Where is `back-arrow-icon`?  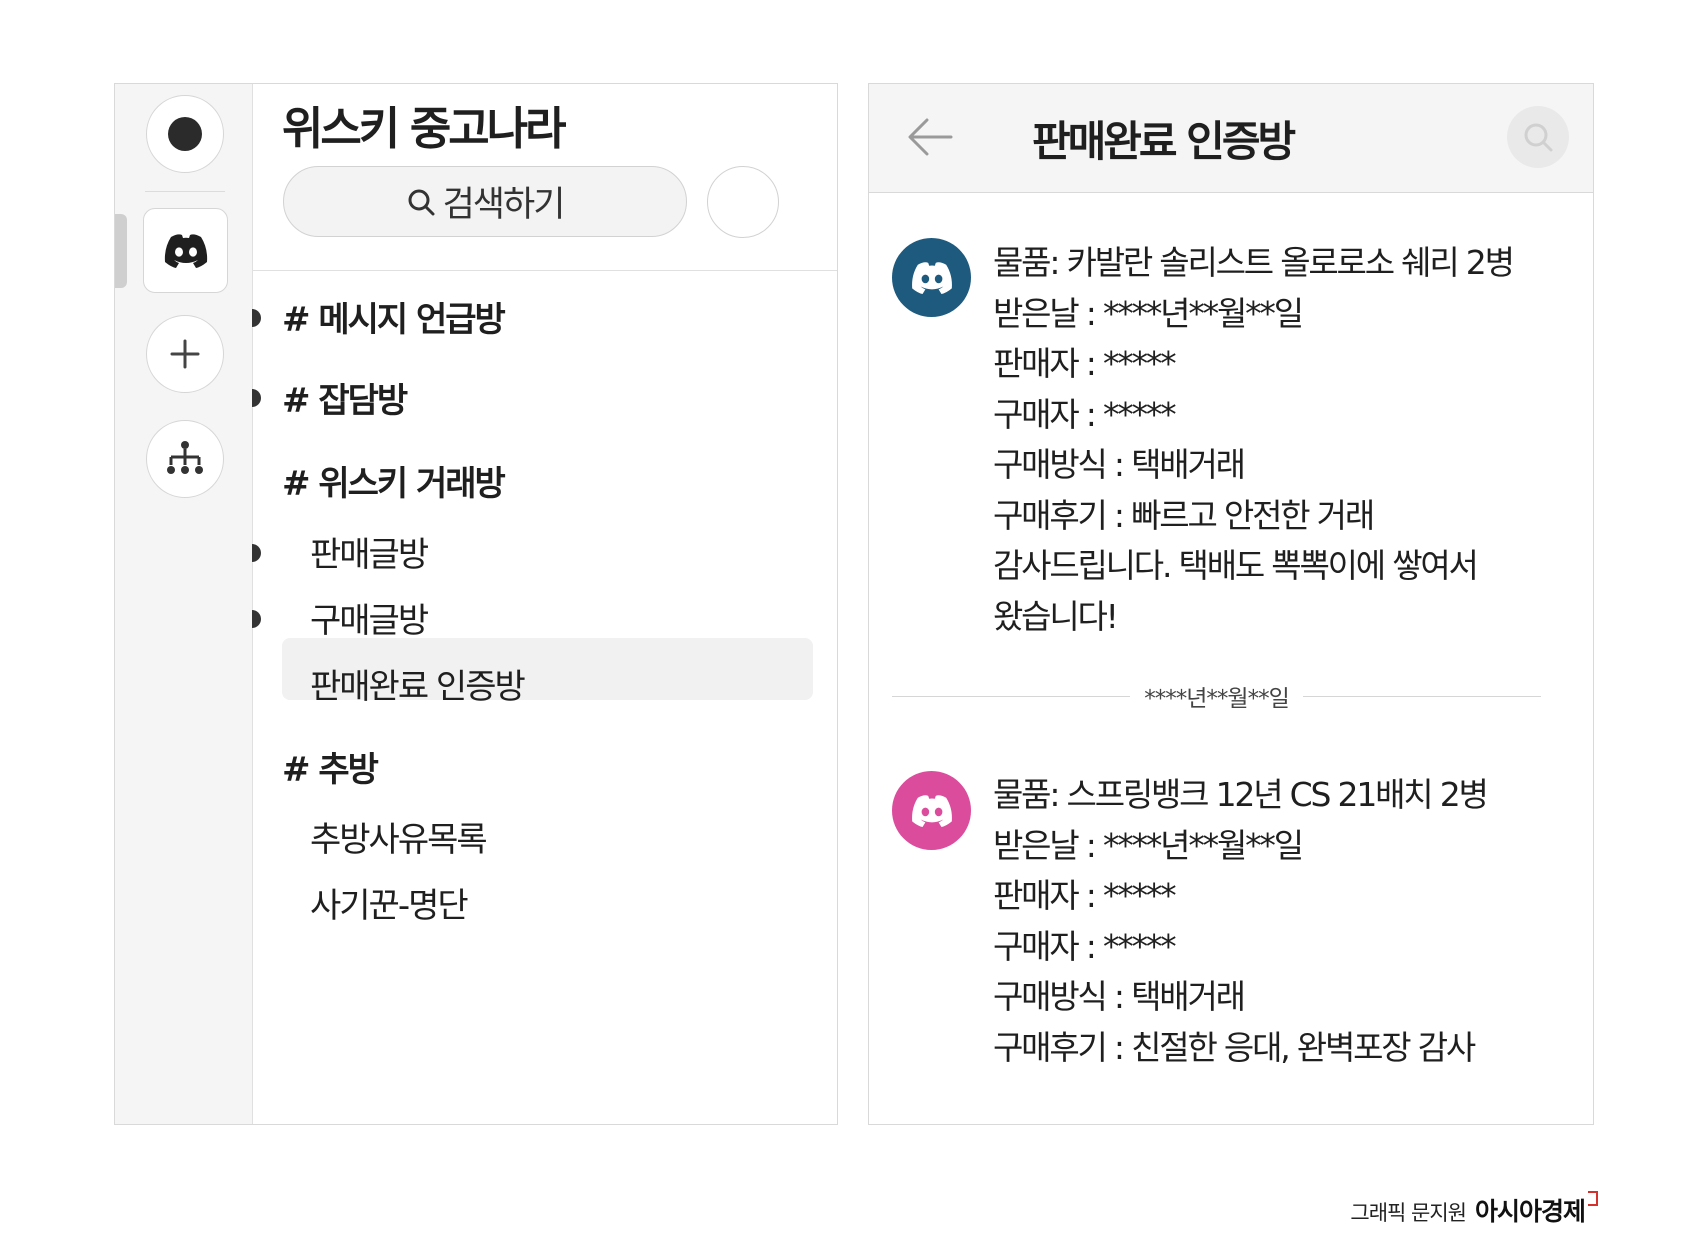 back-arrow-icon is located at coordinates (930, 137).